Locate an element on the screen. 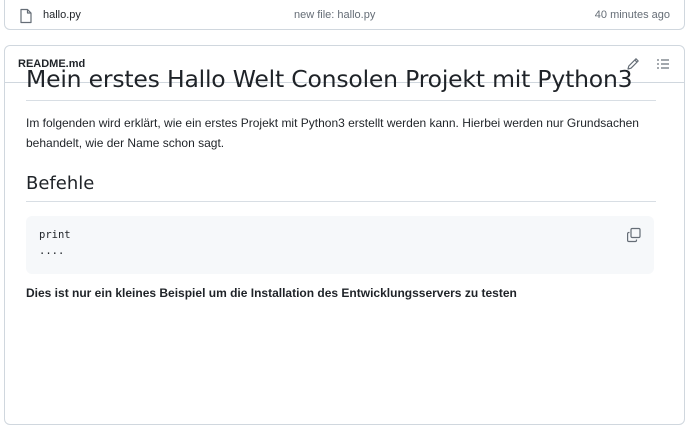  copy-icon is located at coordinates (634, 235).